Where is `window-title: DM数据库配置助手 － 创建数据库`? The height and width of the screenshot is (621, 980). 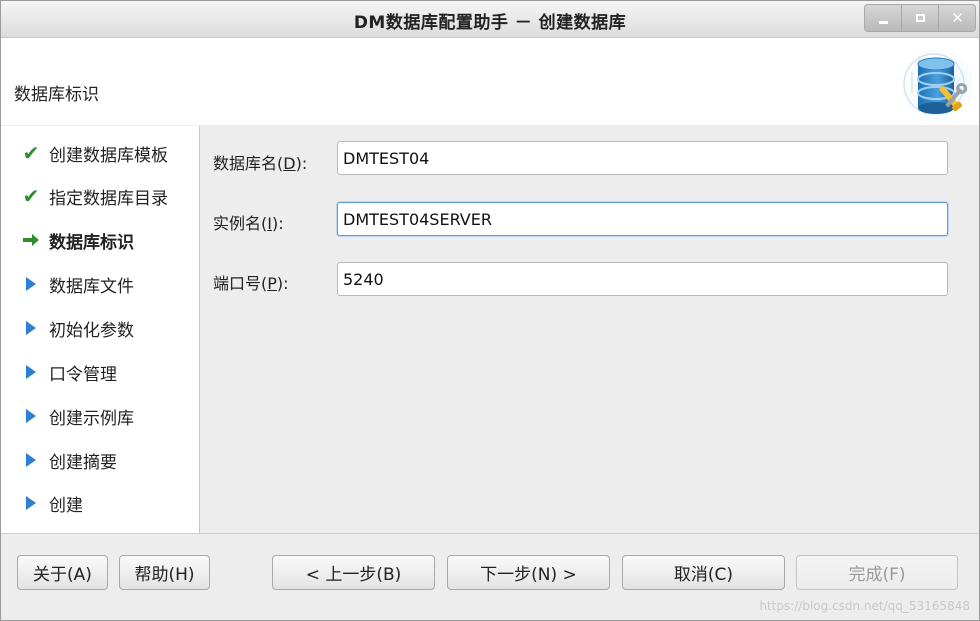
window-title: DM数据库配置助手 － 创建数据库 is located at coordinates (490, 23).